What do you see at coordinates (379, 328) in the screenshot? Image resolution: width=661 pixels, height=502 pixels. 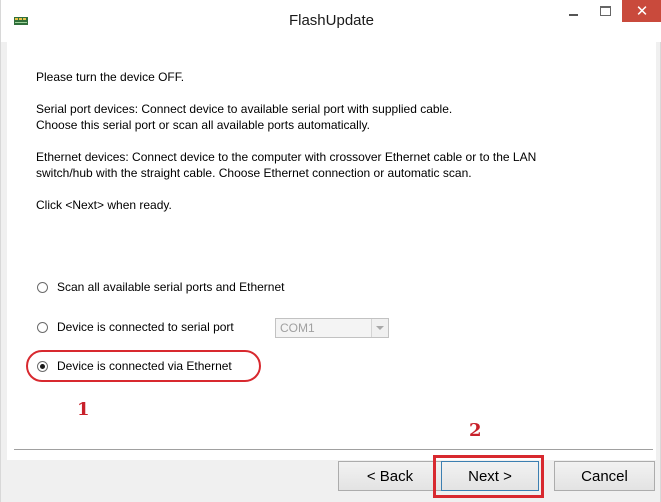 I see `chevron-down-icon` at bounding box center [379, 328].